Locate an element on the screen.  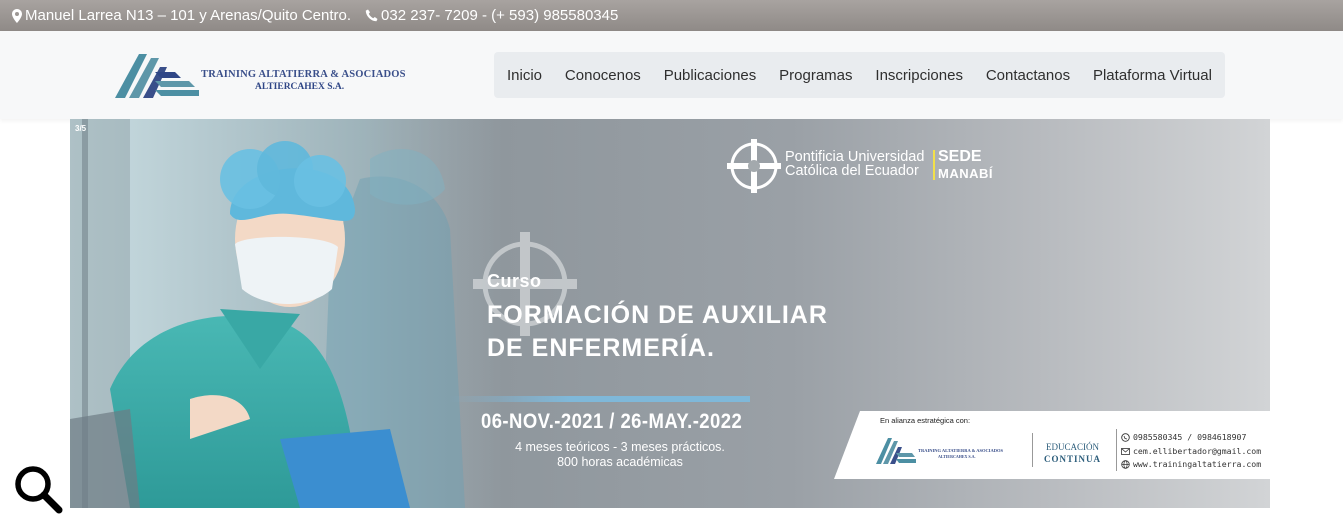
nav-conocenos: Conocenos is located at coordinates (603, 75).